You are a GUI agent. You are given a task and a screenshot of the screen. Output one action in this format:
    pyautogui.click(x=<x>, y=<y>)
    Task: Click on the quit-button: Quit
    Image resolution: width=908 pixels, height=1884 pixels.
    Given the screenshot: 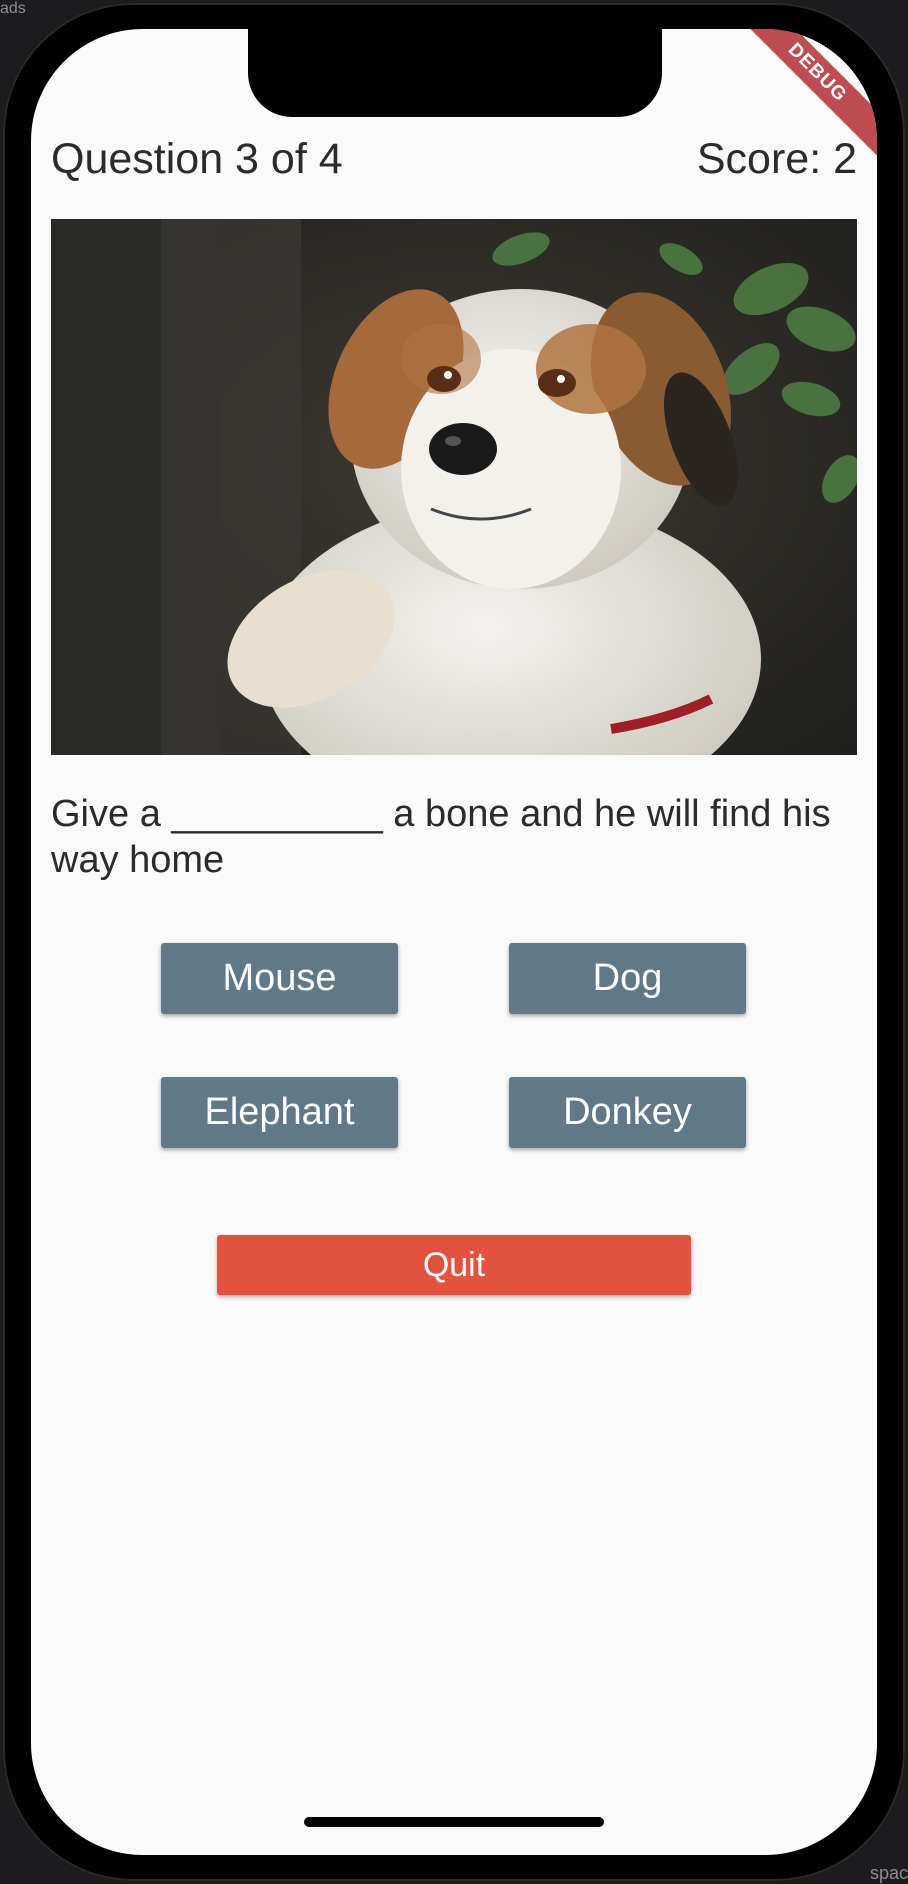 What is the action you would take?
    pyautogui.click(x=454, y=1265)
    